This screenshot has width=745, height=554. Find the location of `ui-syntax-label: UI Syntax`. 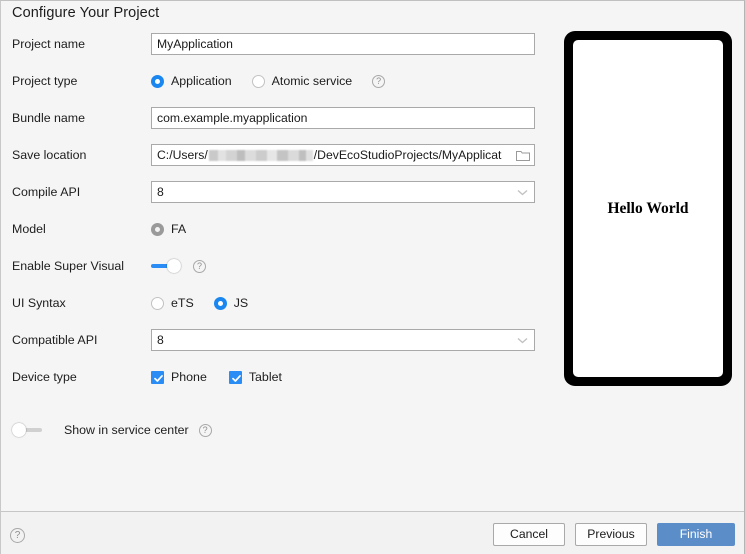

ui-syntax-label: UI Syntax is located at coordinates (39, 303).